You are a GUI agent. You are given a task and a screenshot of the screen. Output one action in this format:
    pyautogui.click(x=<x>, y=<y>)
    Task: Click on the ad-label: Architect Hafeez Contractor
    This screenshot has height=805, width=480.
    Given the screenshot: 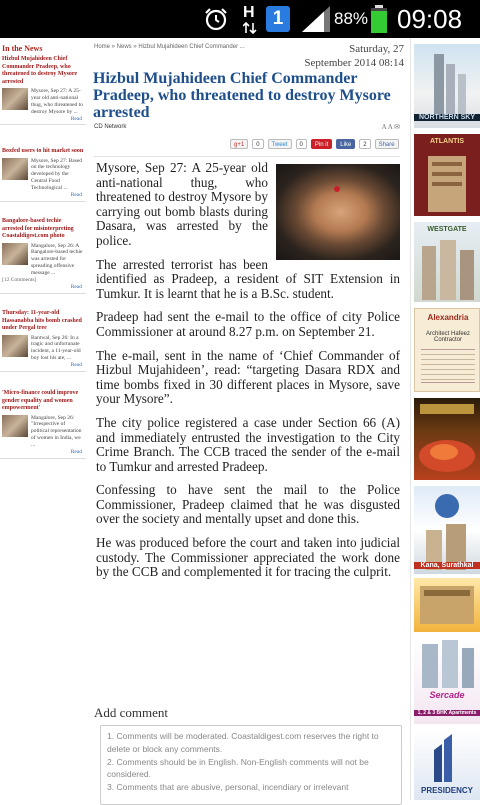 What is the action you would take?
    pyautogui.click(x=448, y=337)
    